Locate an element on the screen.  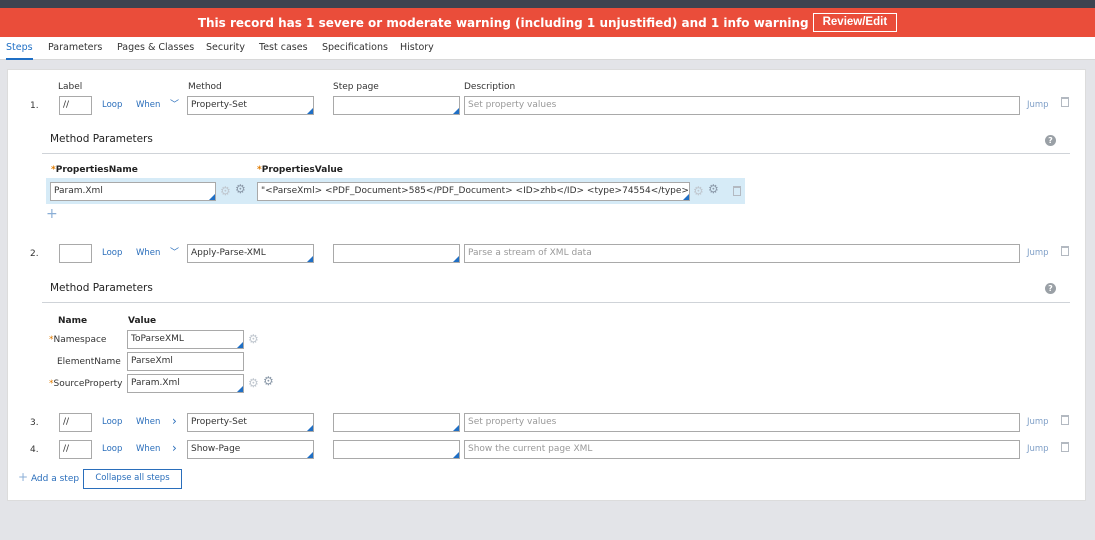
description-field: Parse a stream of XML data is located at coordinates (742, 253).